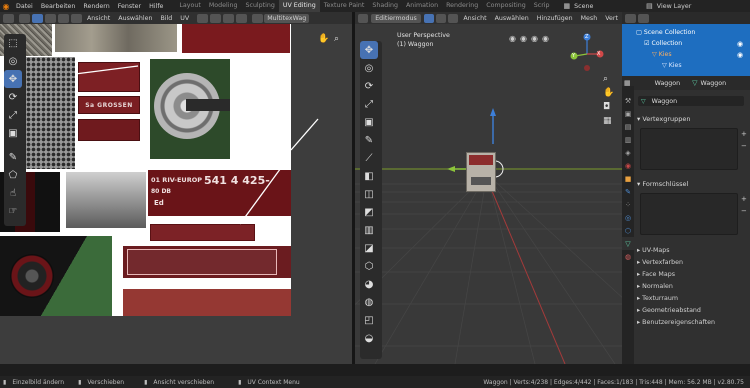  Describe the element at coordinates (534, 38) in the screenshot. I see `overlay-toggle-icon: ◉` at that location.